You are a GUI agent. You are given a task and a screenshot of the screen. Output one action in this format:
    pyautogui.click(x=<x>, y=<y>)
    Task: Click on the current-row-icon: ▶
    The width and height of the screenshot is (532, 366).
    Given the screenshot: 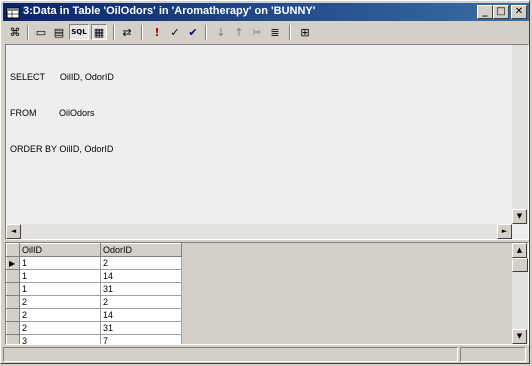 What is the action you would take?
    pyautogui.click(x=13, y=263)
    